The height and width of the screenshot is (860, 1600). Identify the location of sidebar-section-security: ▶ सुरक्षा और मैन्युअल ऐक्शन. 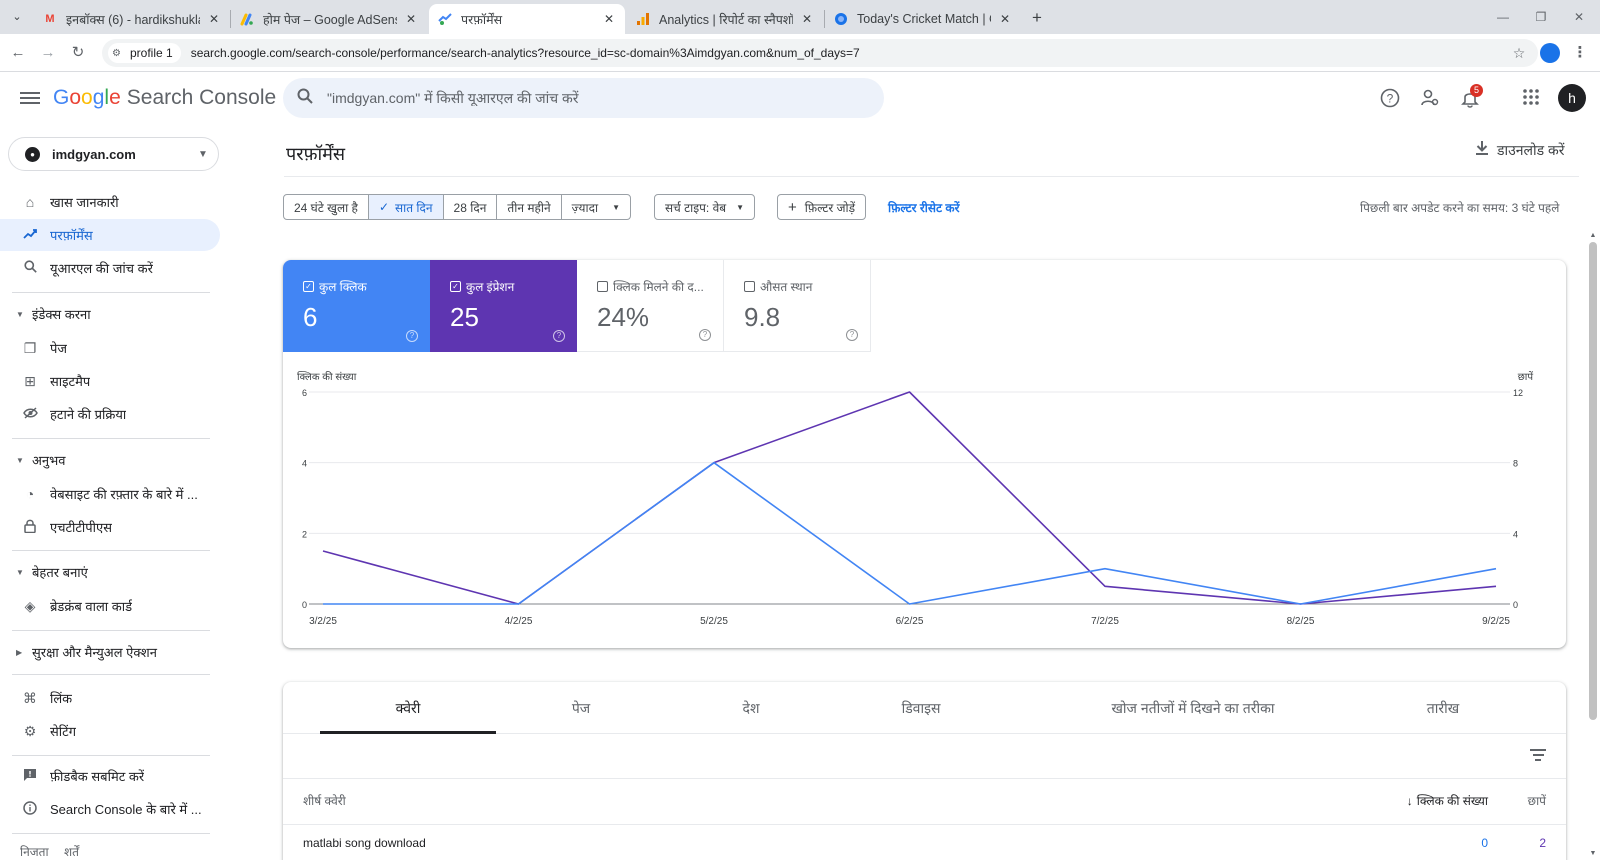
(110, 652).